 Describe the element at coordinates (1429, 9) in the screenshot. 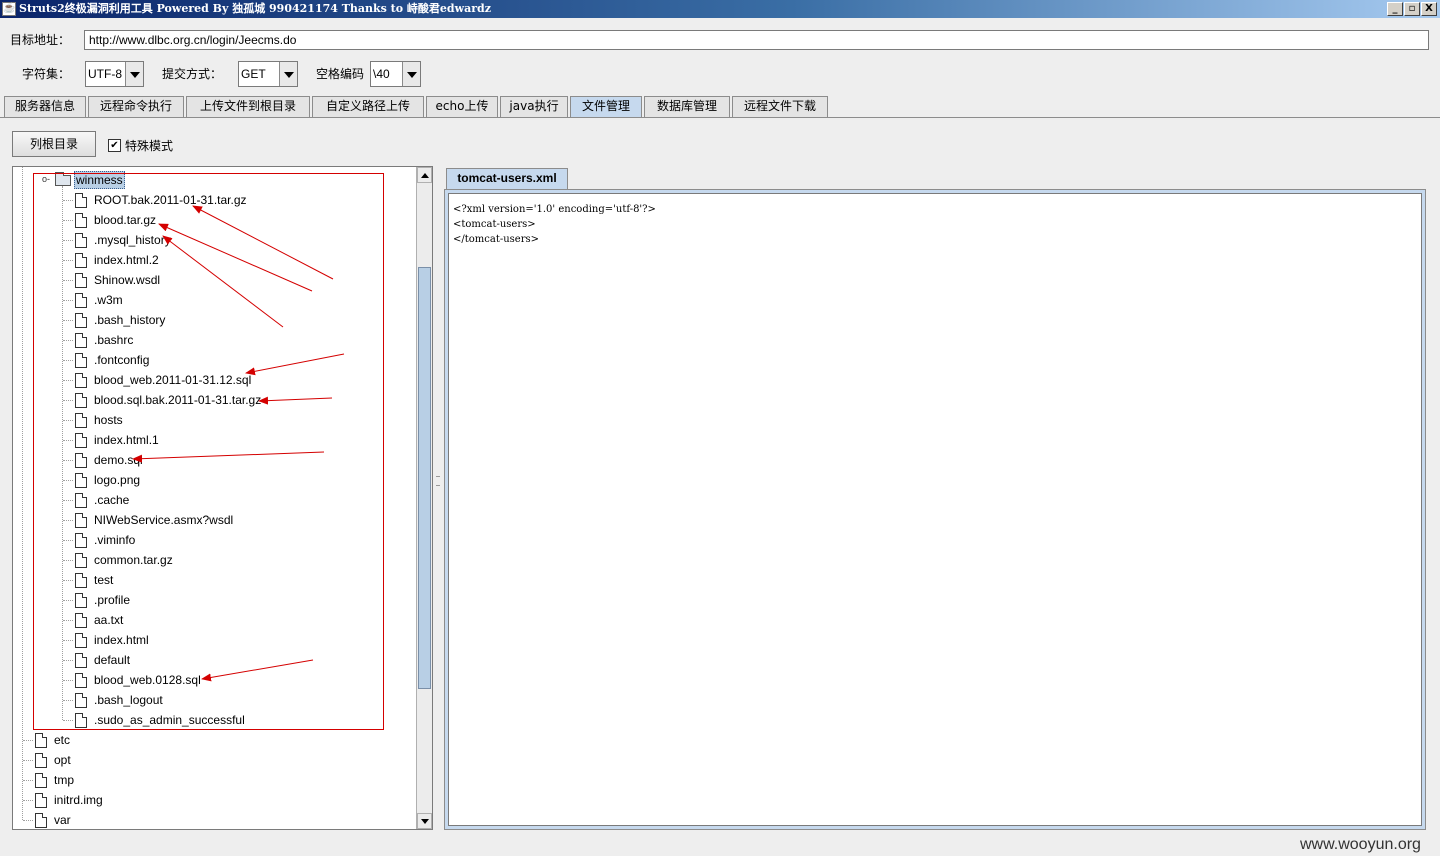

I see `close-button: X` at that location.